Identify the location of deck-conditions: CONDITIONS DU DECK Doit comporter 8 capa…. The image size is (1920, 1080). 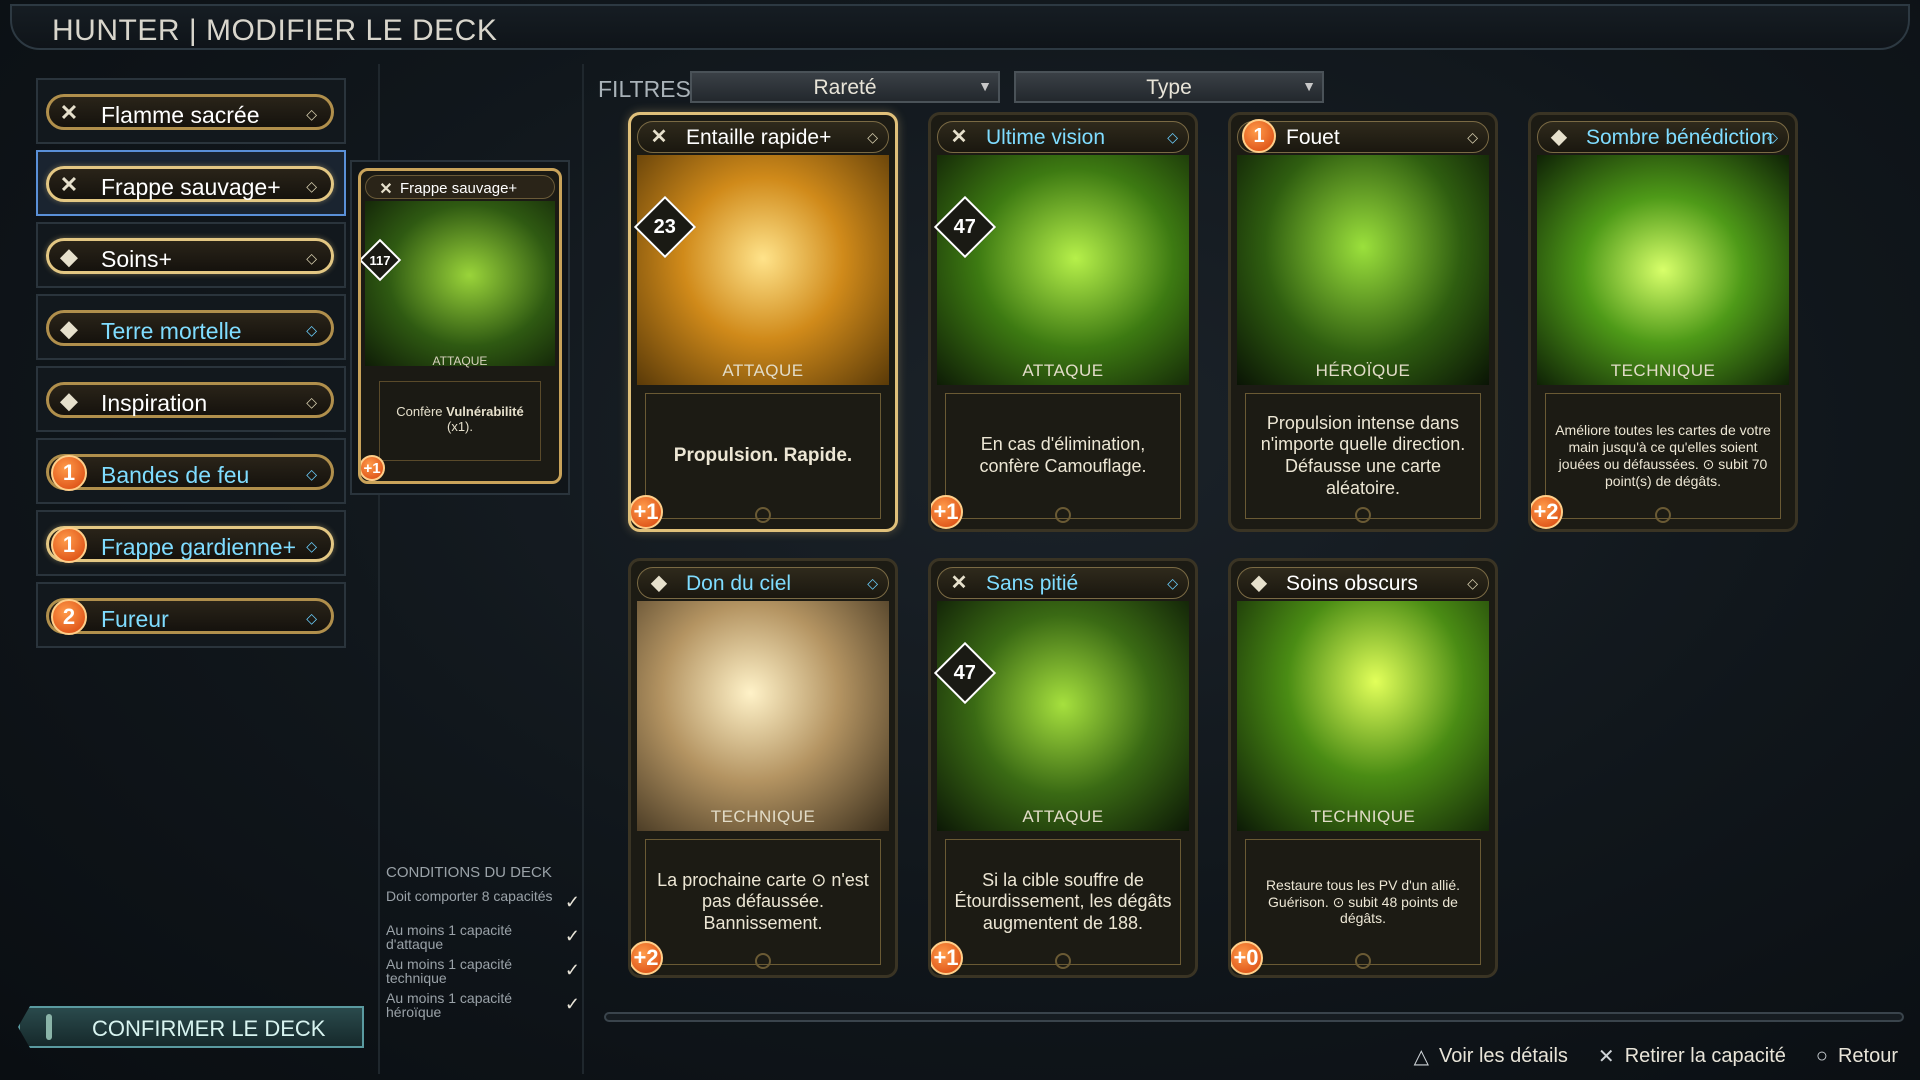
(486, 944).